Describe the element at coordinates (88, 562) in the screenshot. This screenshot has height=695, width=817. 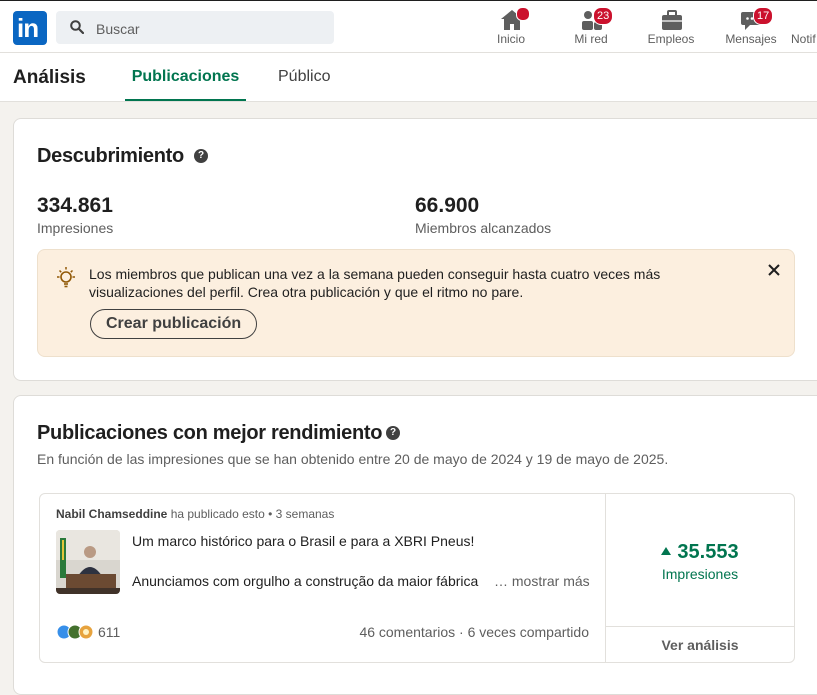
I see `post-thumbnail` at that location.